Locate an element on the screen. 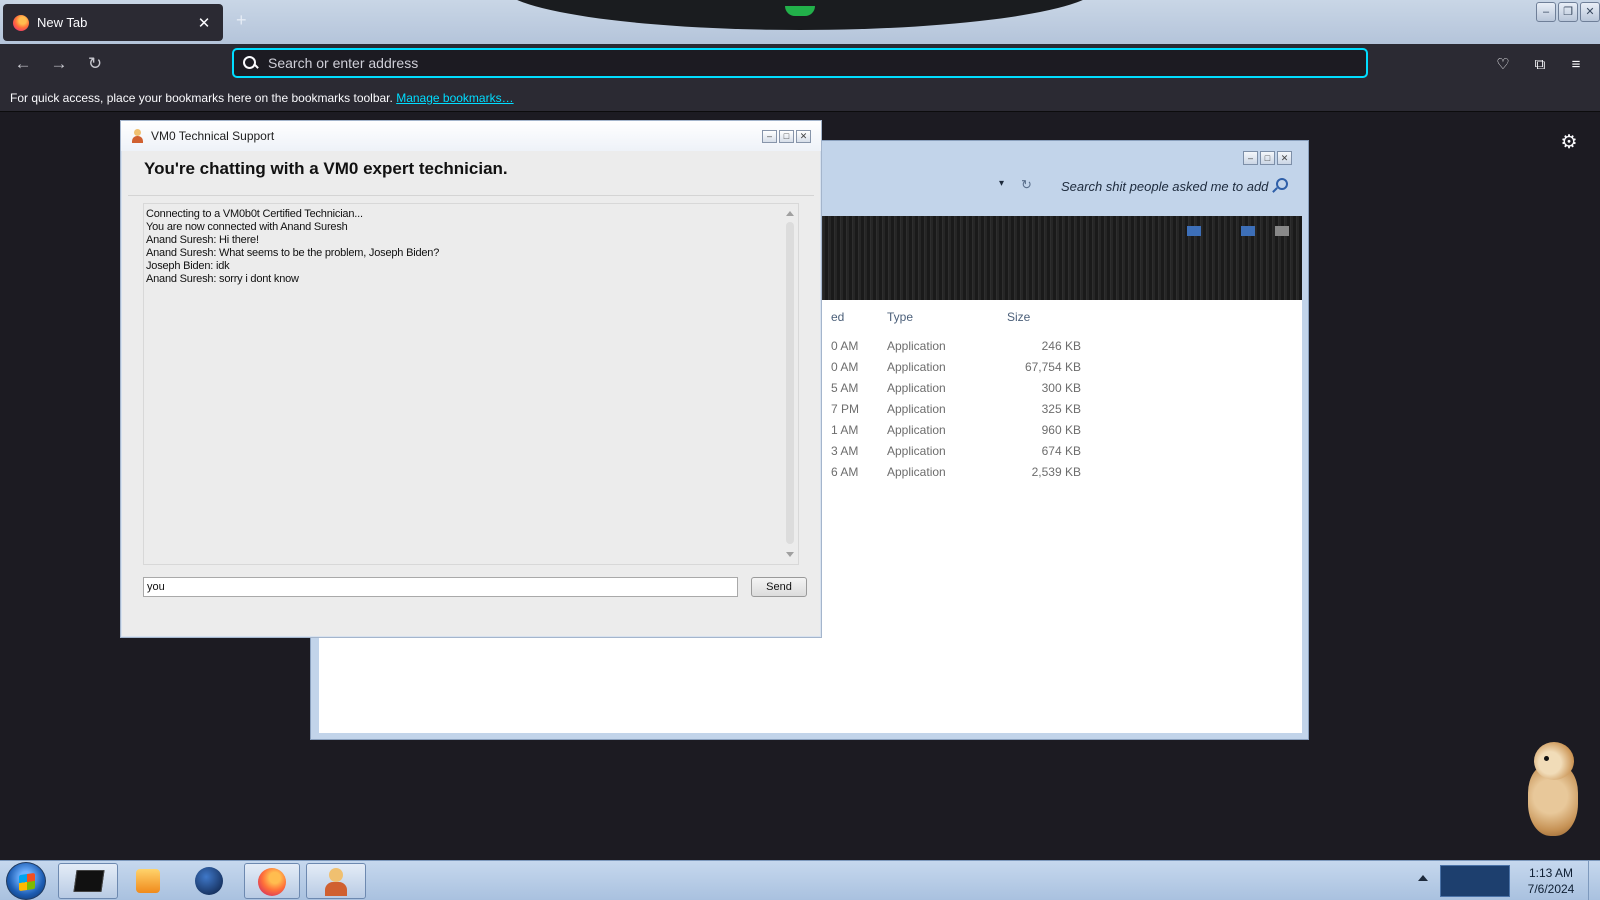  explorer-window-controls: – □ ✕ is located at coordinates (1267, 158).